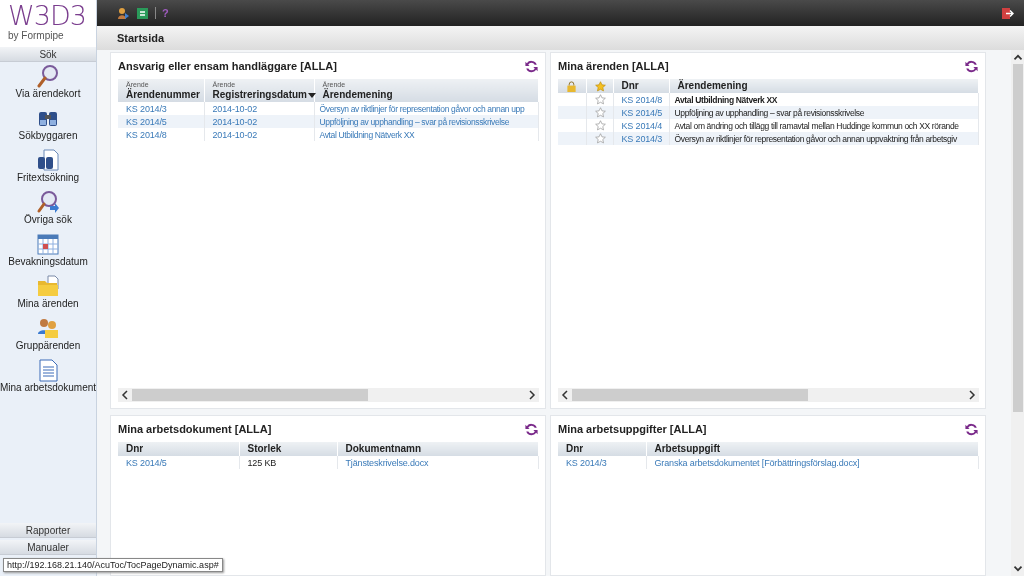  Describe the element at coordinates (48, 530) in the screenshot. I see `section-header: Rapporter` at that location.